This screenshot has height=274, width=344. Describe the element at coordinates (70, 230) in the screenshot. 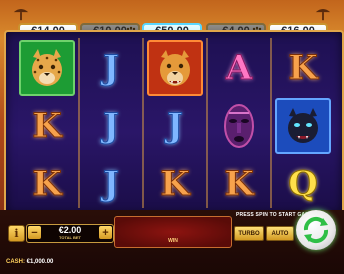

I see `bet-value: €2.00` at that location.